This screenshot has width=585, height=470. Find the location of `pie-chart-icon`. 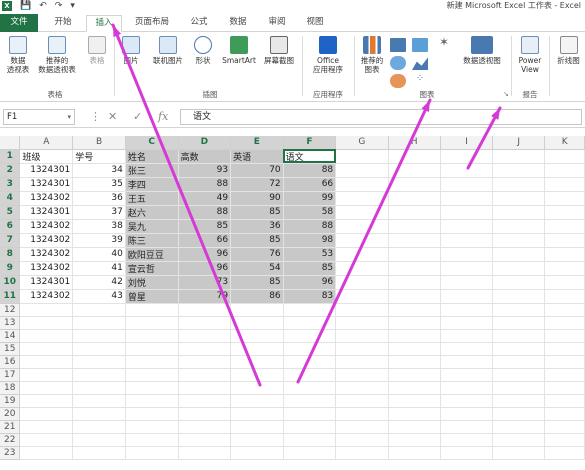

pie-chart-icon is located at coordinates (398, 63).